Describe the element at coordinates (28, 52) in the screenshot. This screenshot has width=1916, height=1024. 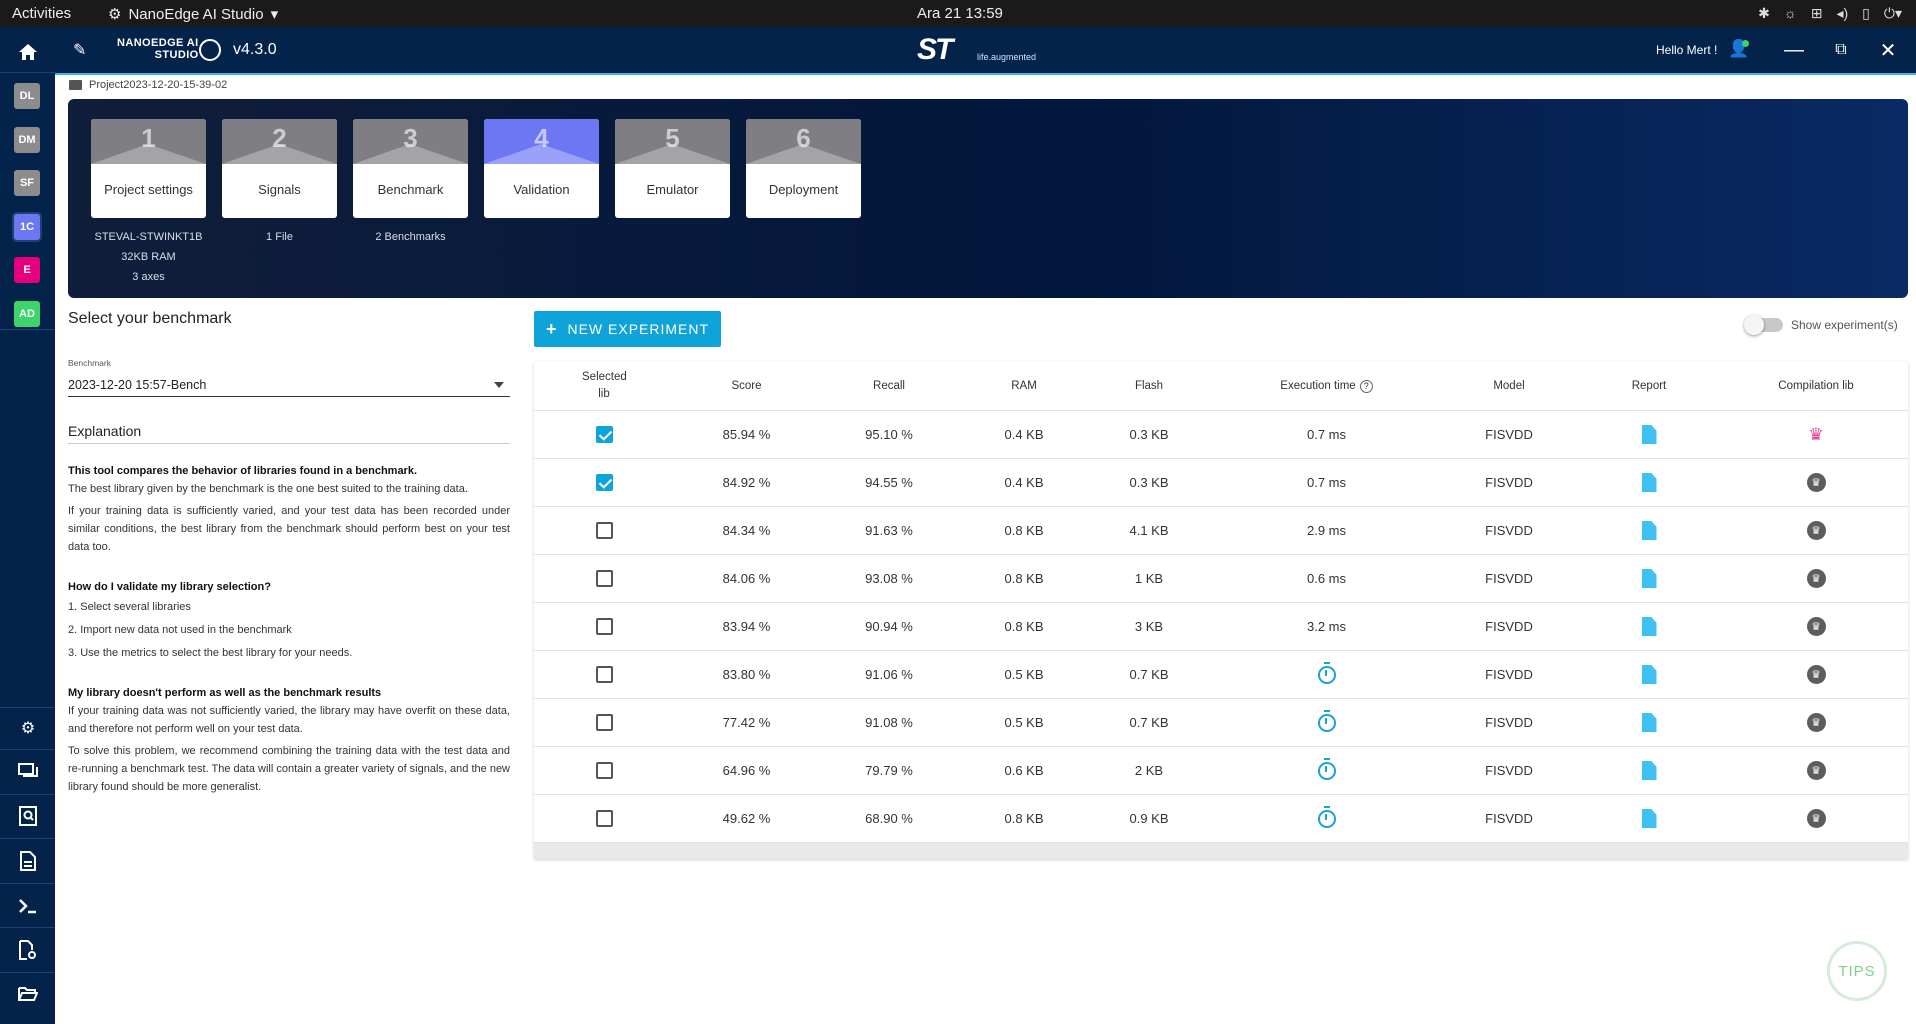
I see `home-icon` at that location.